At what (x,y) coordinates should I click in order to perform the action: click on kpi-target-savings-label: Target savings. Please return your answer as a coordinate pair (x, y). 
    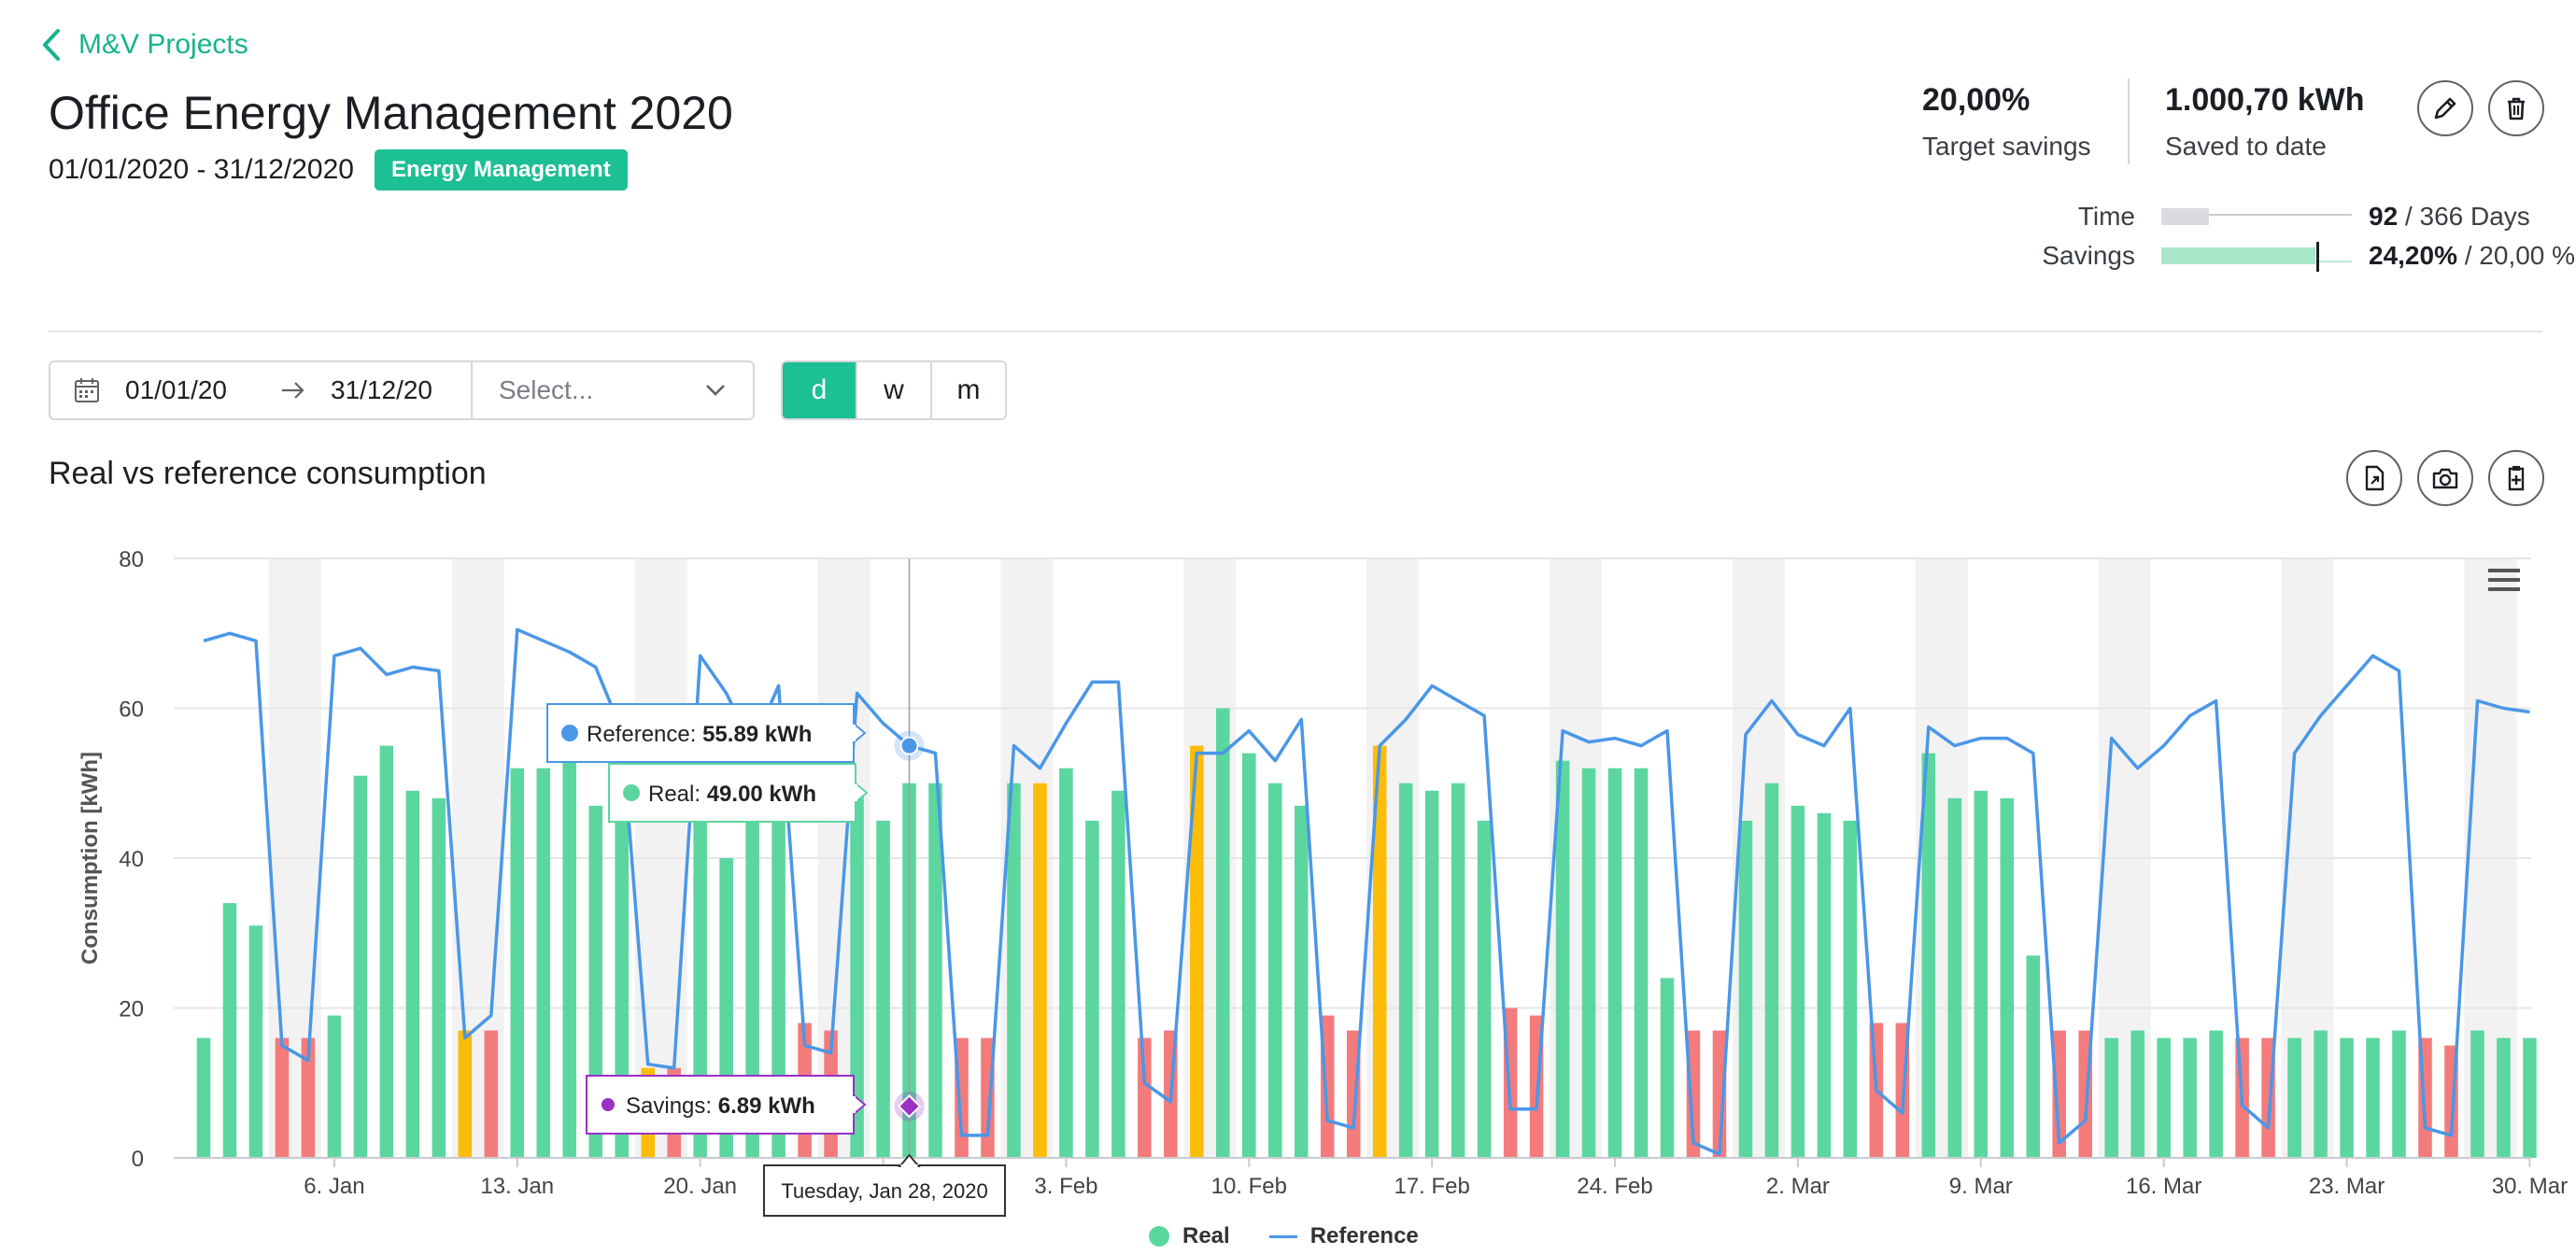
    Looking at the image, I should click on (2006, 146).